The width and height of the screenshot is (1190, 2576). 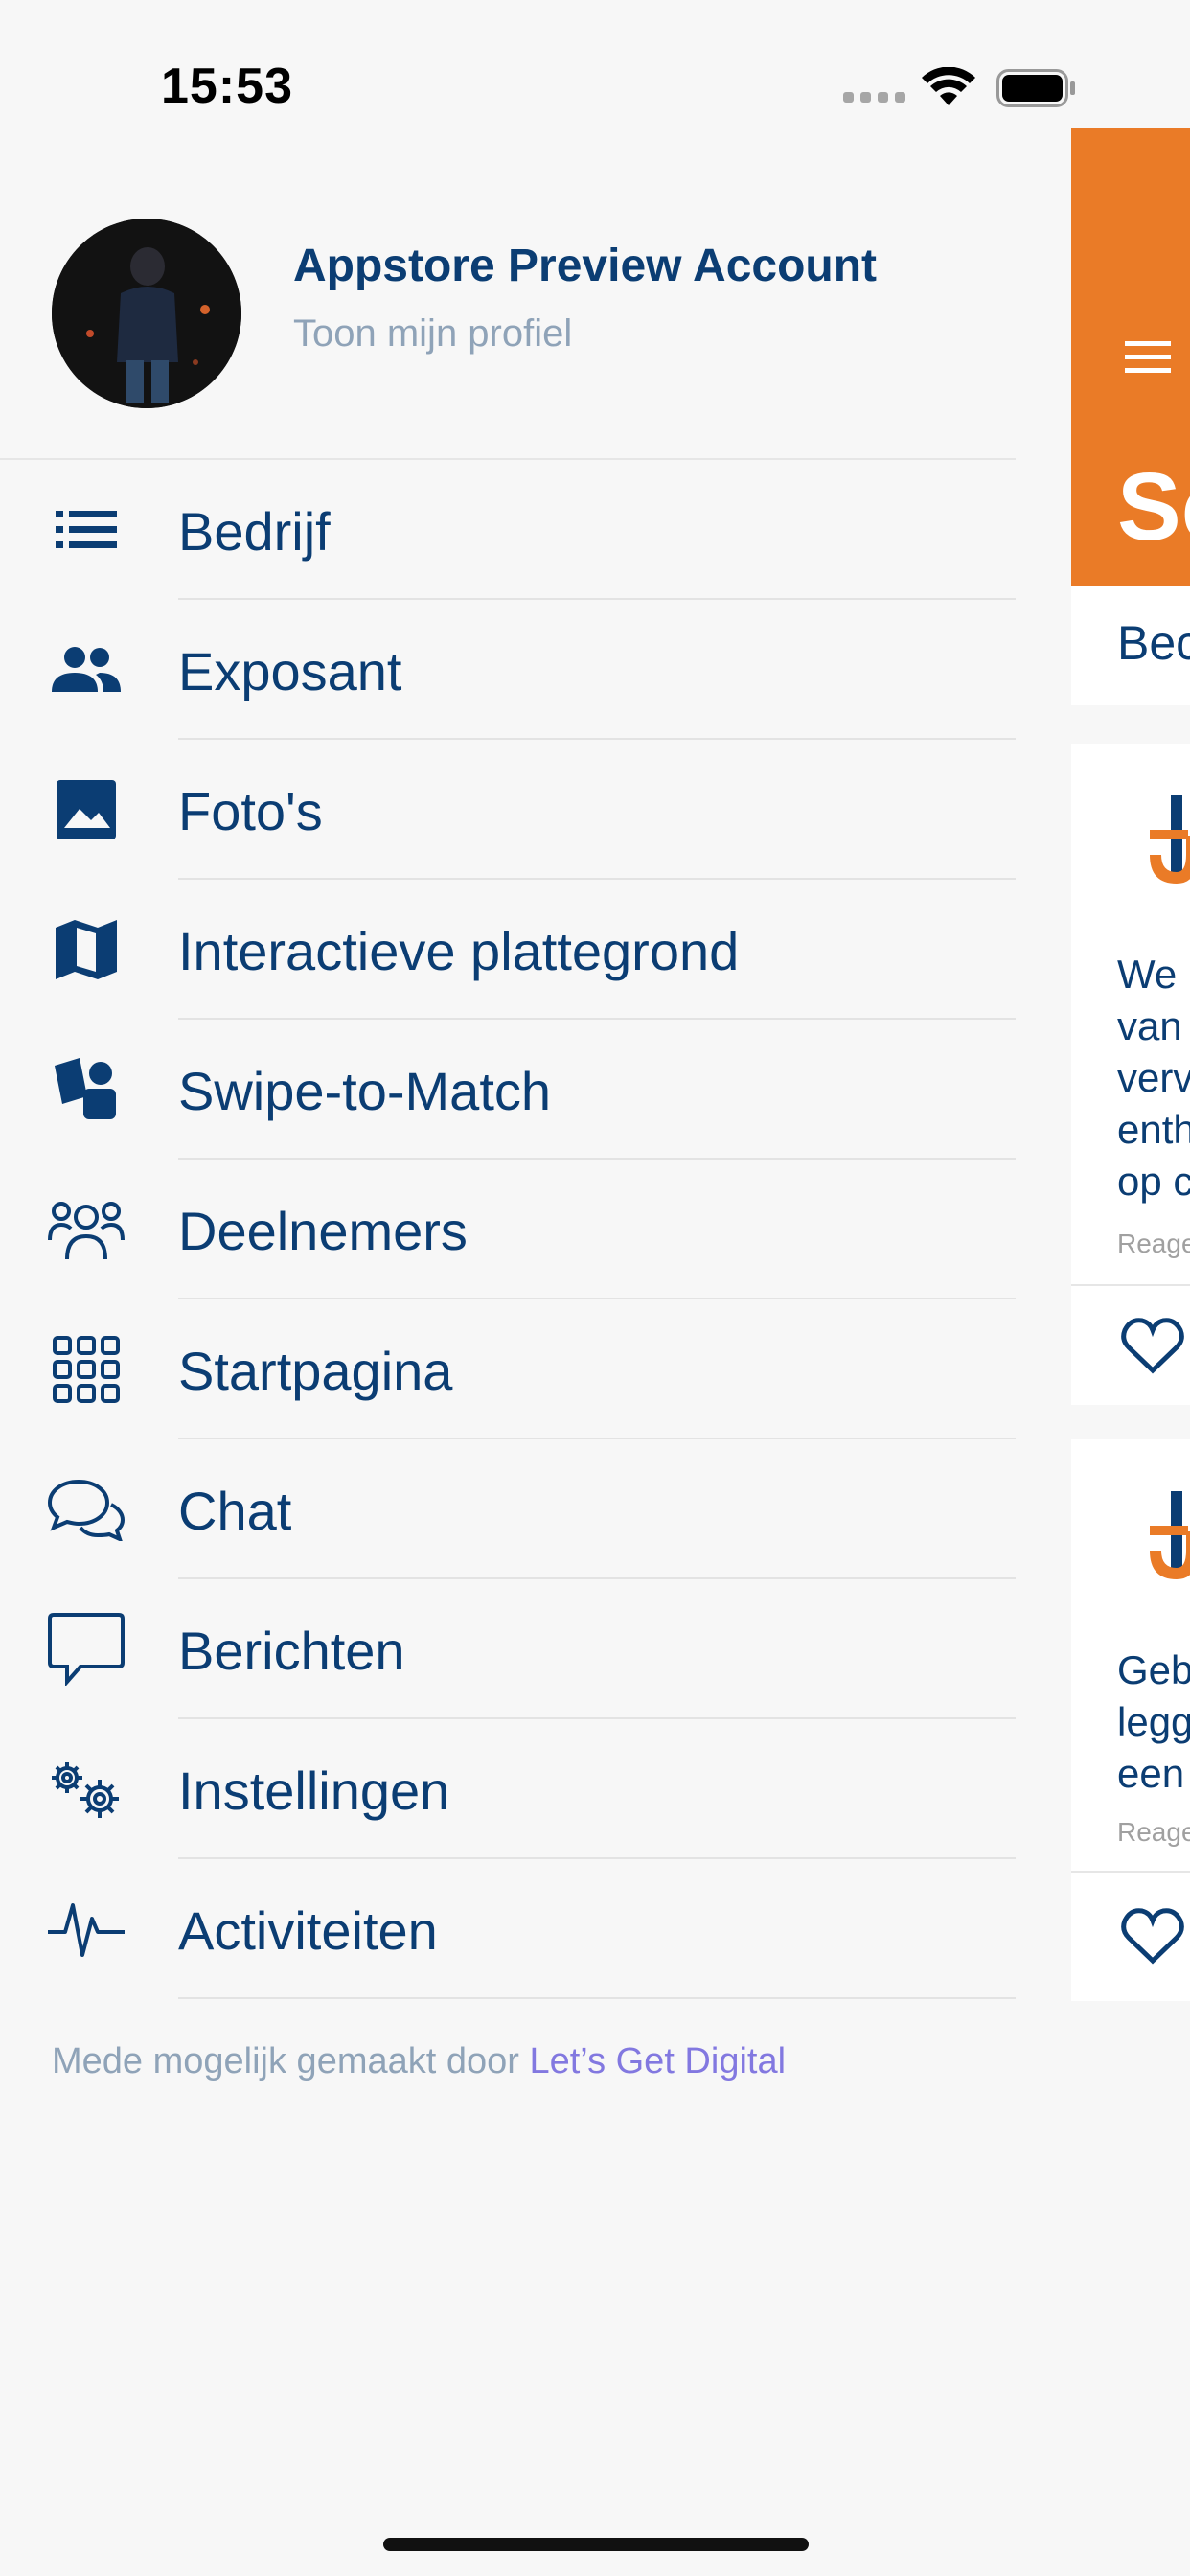 I want to click on post-text-line: verv, so click(x=1154, y=1077).